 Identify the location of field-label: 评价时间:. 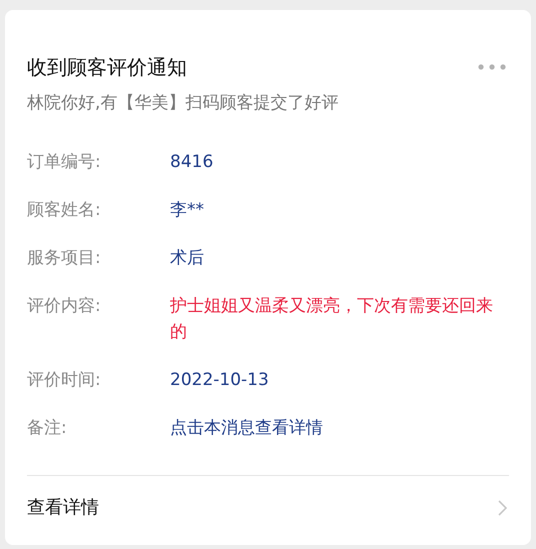
(64, 380).